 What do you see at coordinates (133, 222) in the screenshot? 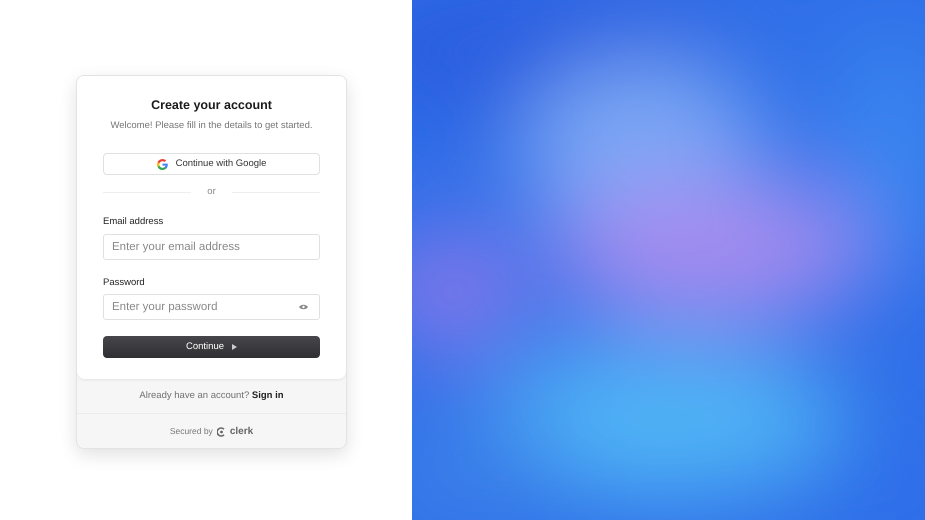
I see `field-label: Email address` at bounding box center [133, 222].